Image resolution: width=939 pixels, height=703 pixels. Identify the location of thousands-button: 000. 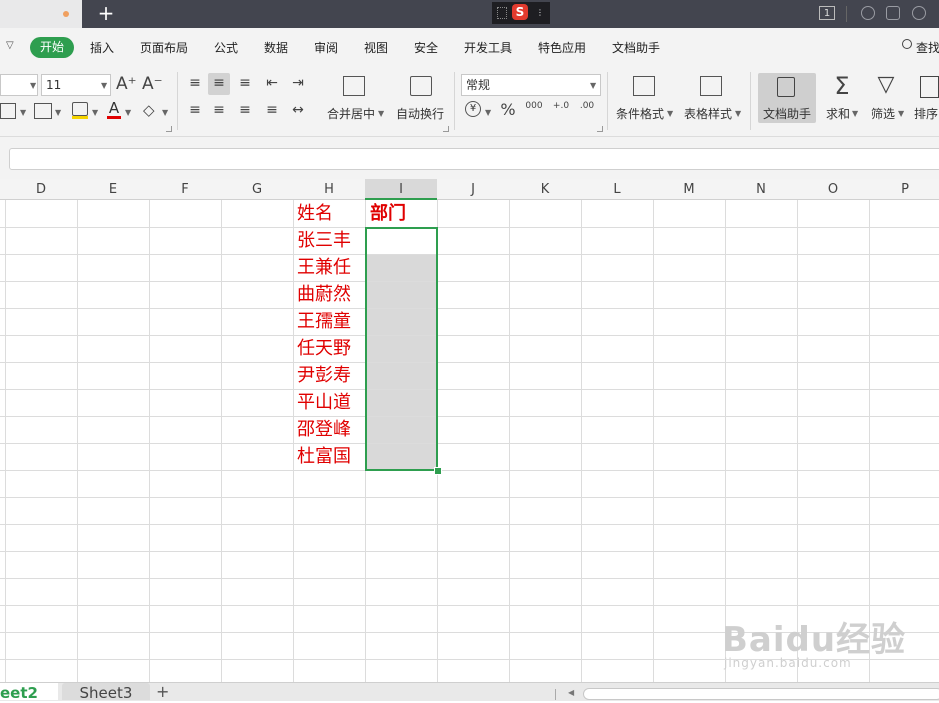
(534, 106).